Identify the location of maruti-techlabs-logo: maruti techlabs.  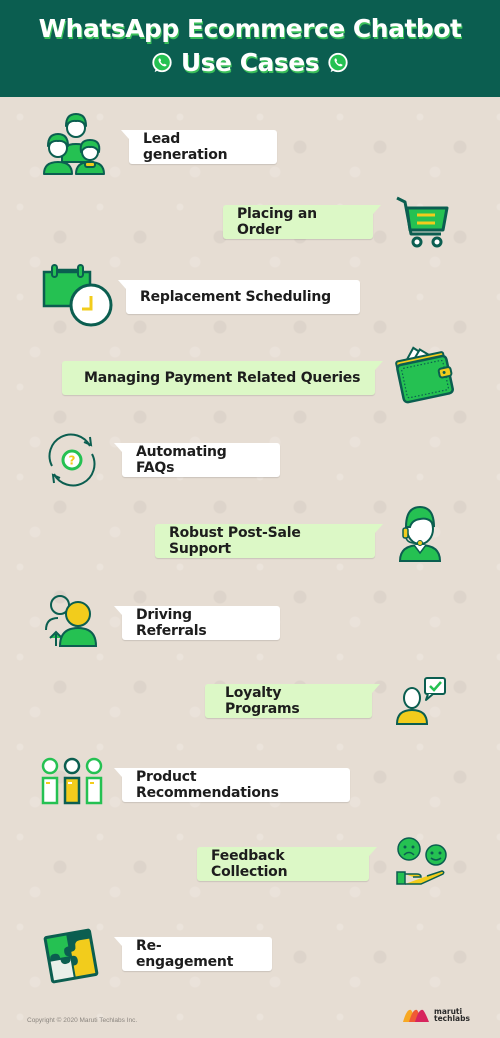
(436, 1015).